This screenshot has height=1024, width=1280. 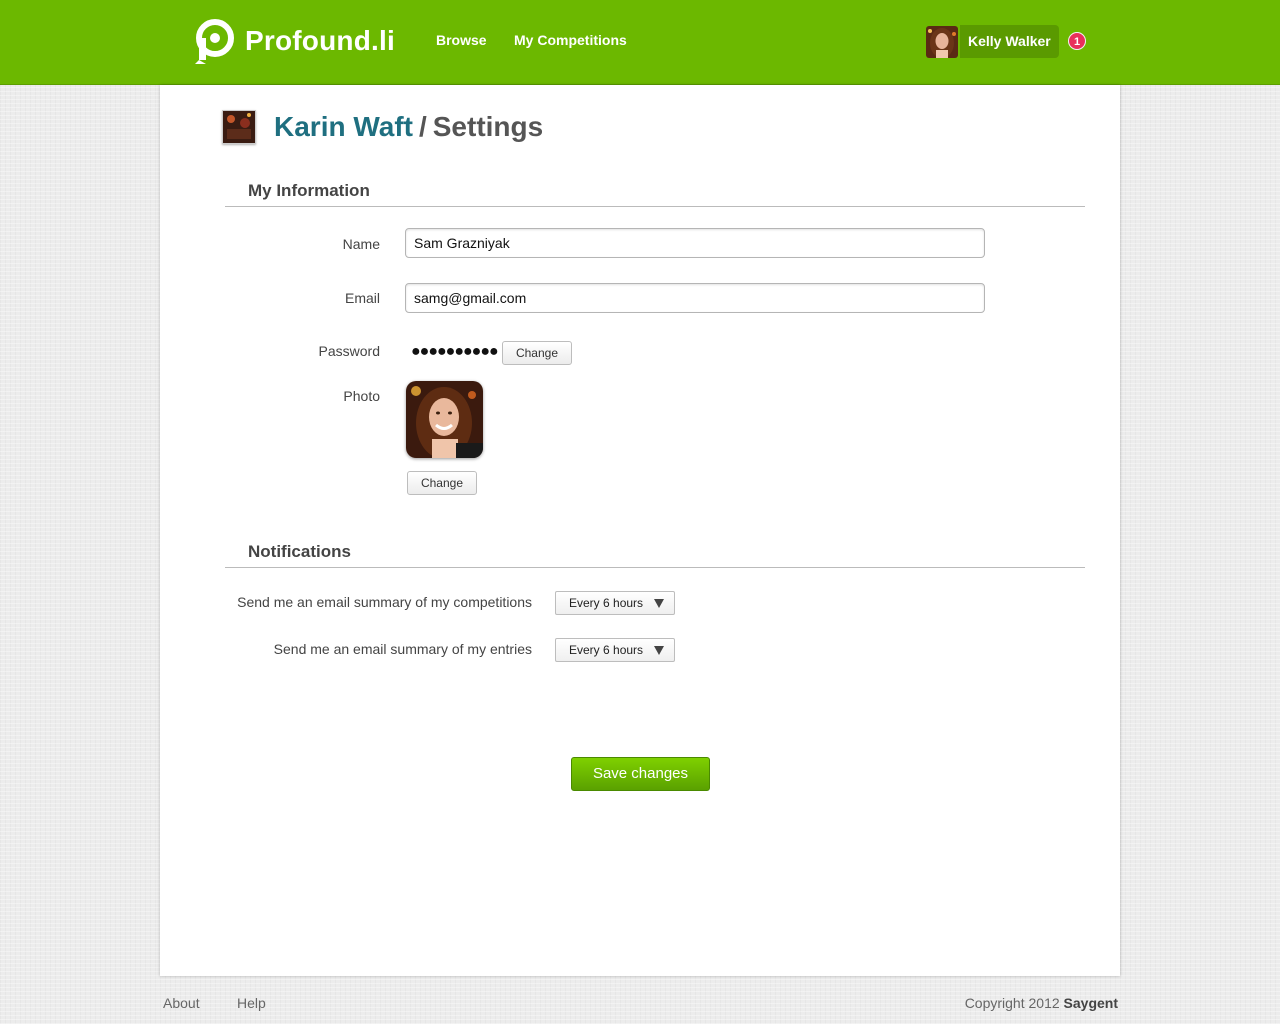 I want to click on entries-frequency-select: Every 6 hours, so click(x=615, y=650).